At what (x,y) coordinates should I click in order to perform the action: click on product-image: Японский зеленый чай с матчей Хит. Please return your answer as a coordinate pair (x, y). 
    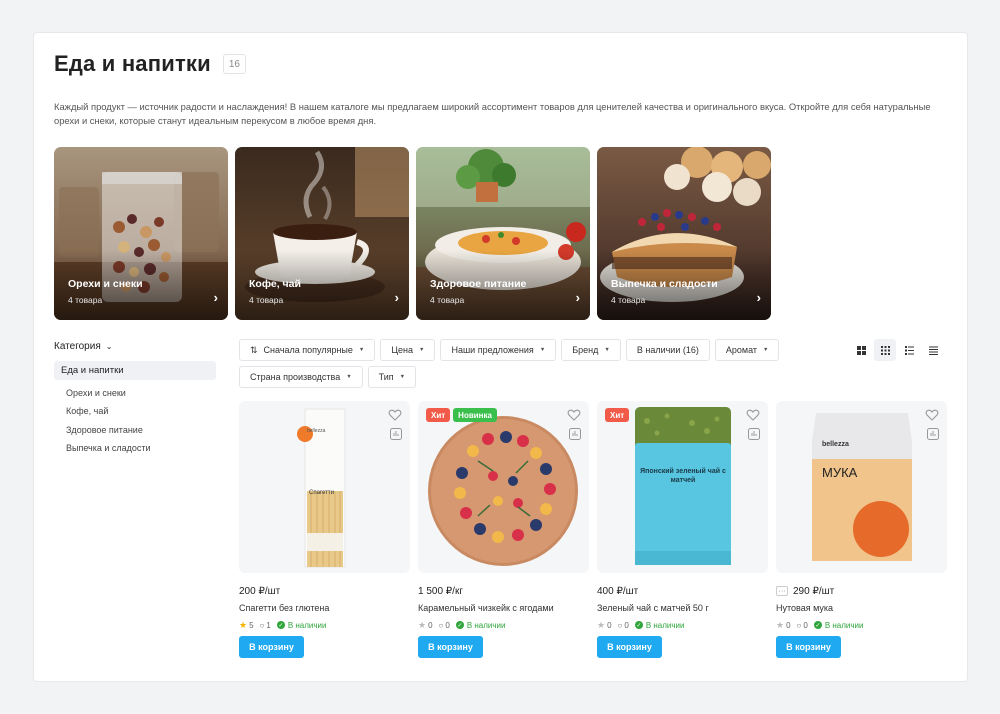
    Looking at the image, I should click on (682, 487).